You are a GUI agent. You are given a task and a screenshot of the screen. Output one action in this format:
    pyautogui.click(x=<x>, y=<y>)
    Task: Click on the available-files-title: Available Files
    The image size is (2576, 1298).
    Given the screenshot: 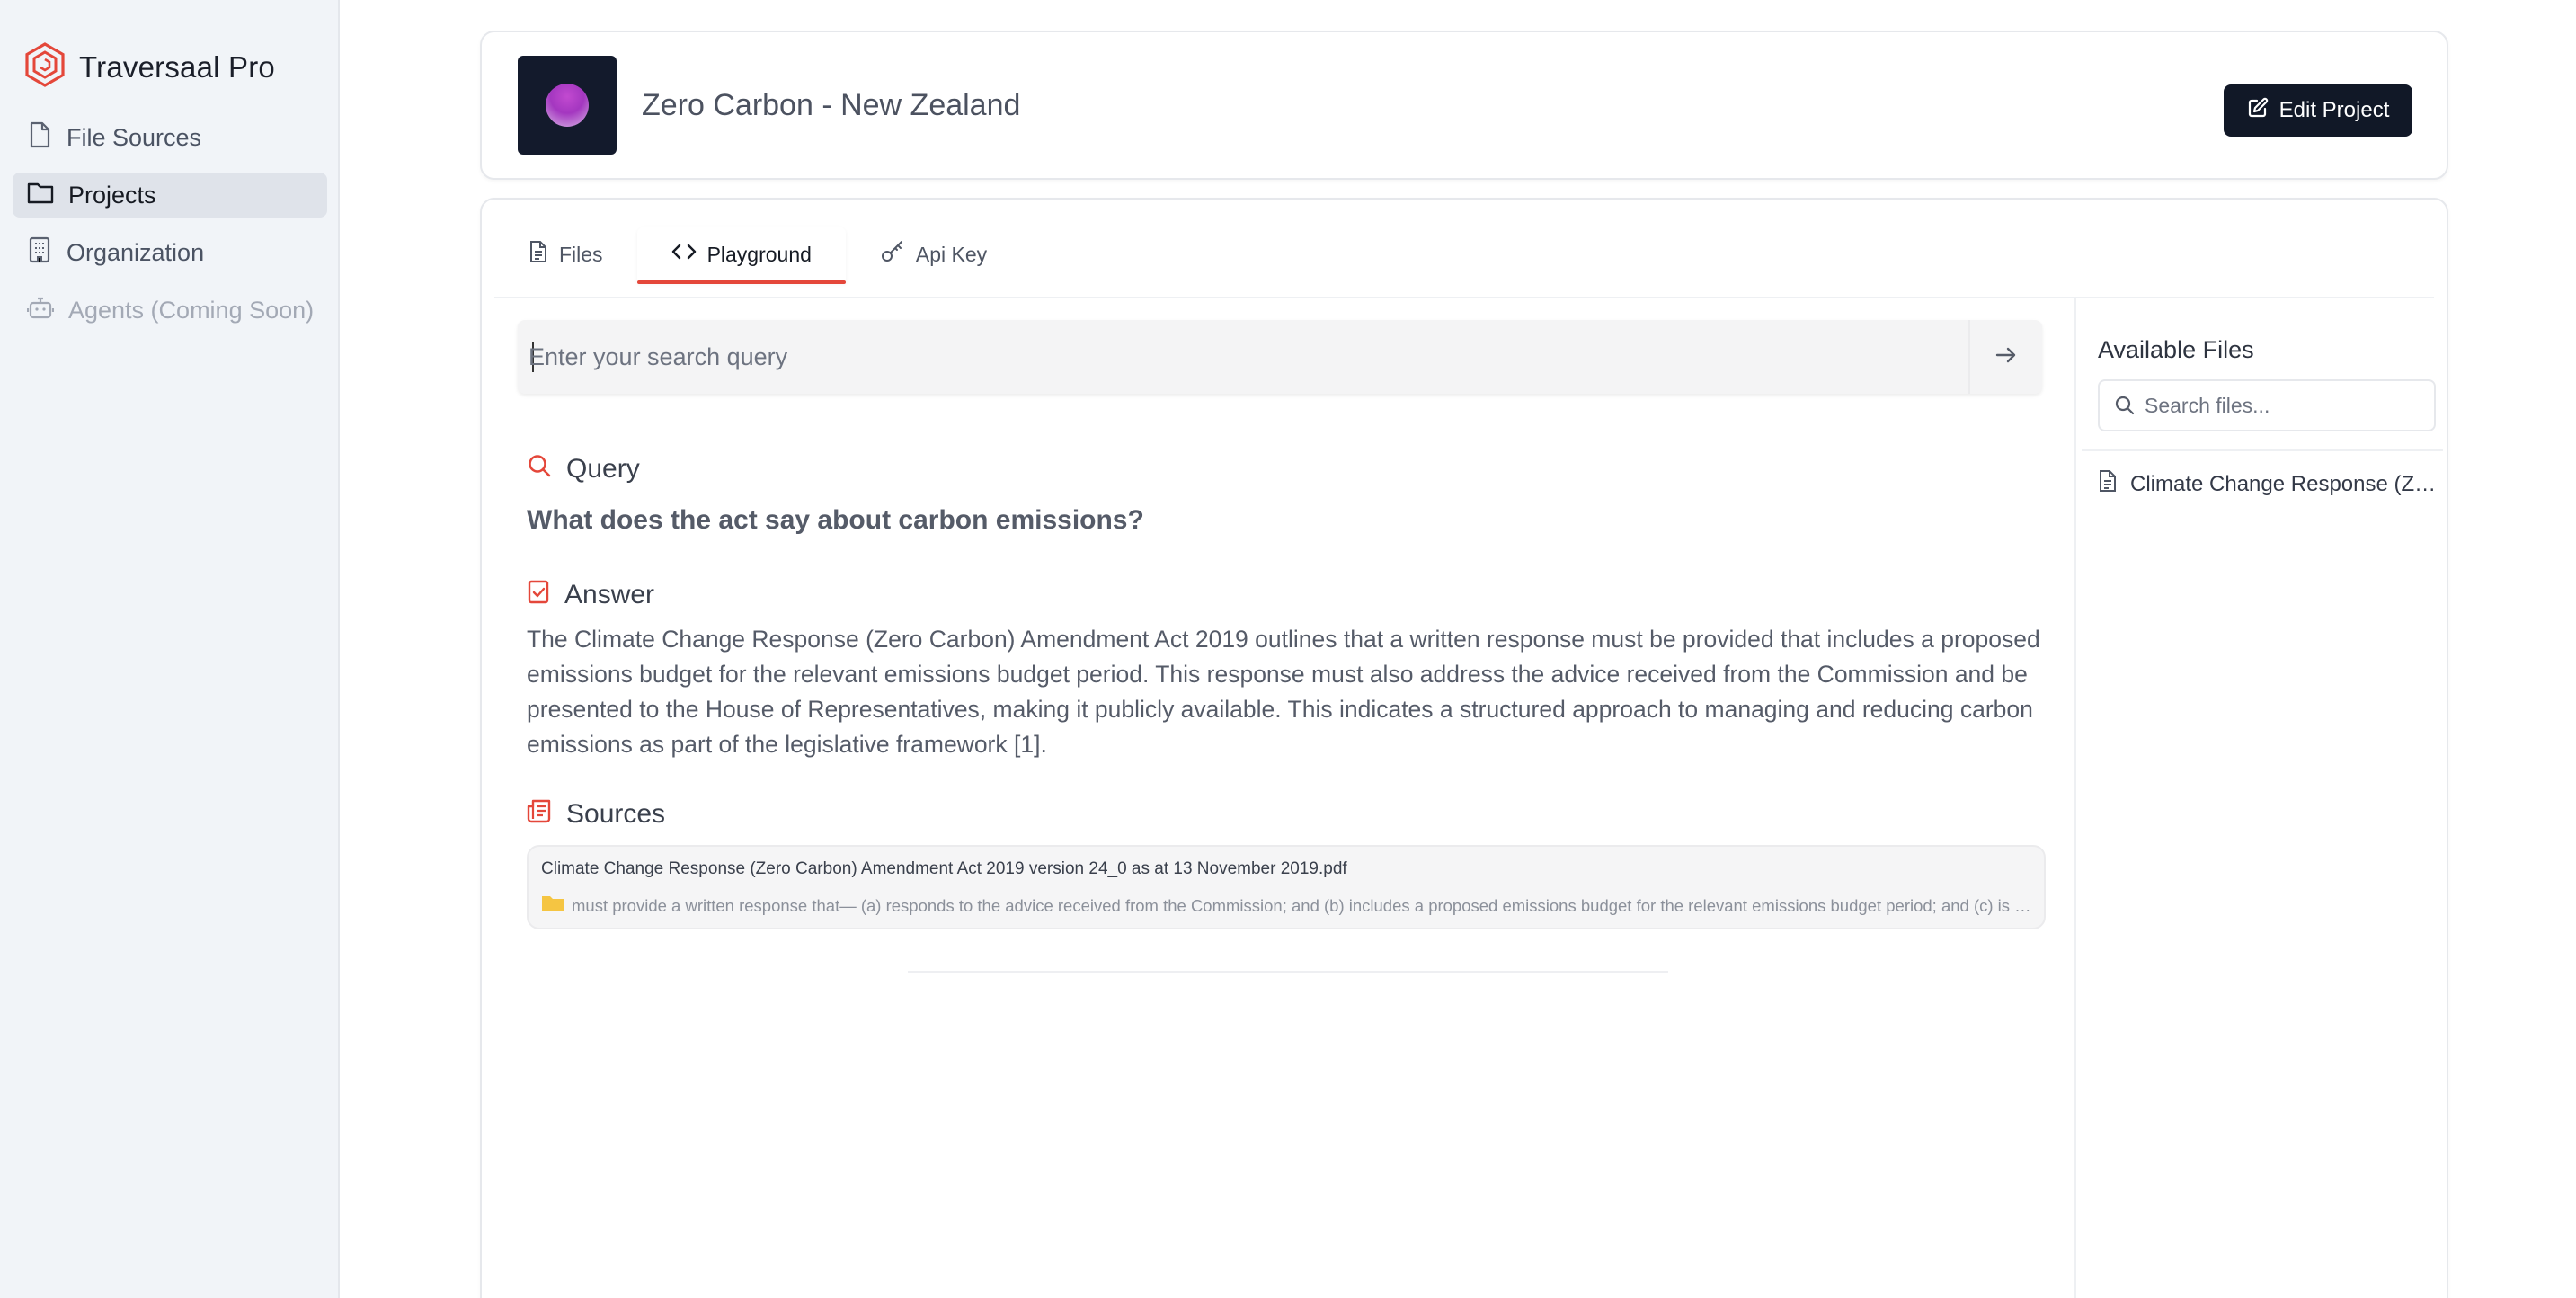 What is the action you would take?
    pyautogui.click(x=2176, y=349)
    